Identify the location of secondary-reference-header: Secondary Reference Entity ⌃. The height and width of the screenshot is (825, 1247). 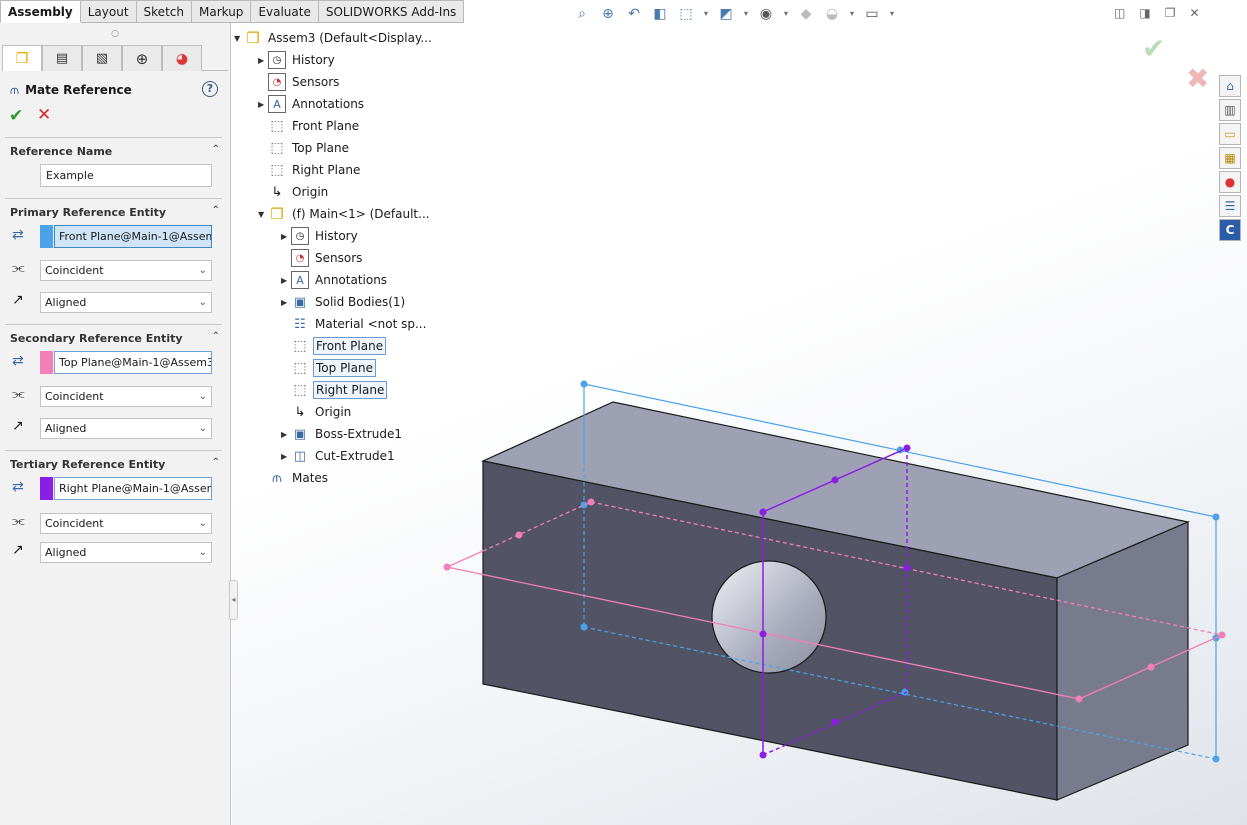
(116, 338).